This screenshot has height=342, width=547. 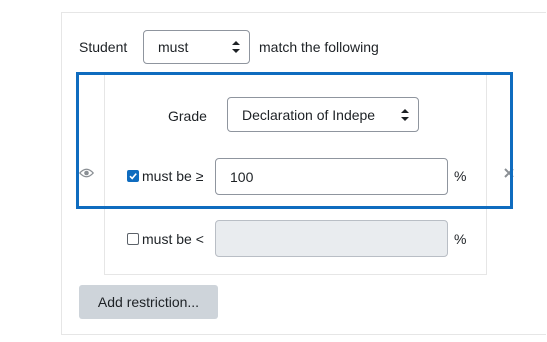 I want to click on max-grade-checkbox, so click(x=133, y=239).